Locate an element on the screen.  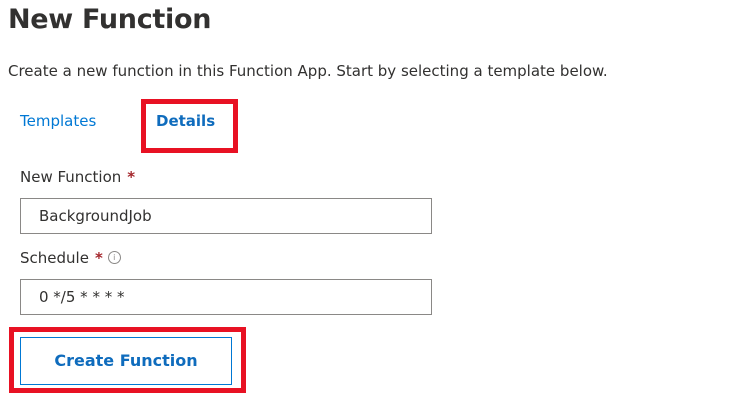
page-title: New Function is located at coordinates (110, 19).